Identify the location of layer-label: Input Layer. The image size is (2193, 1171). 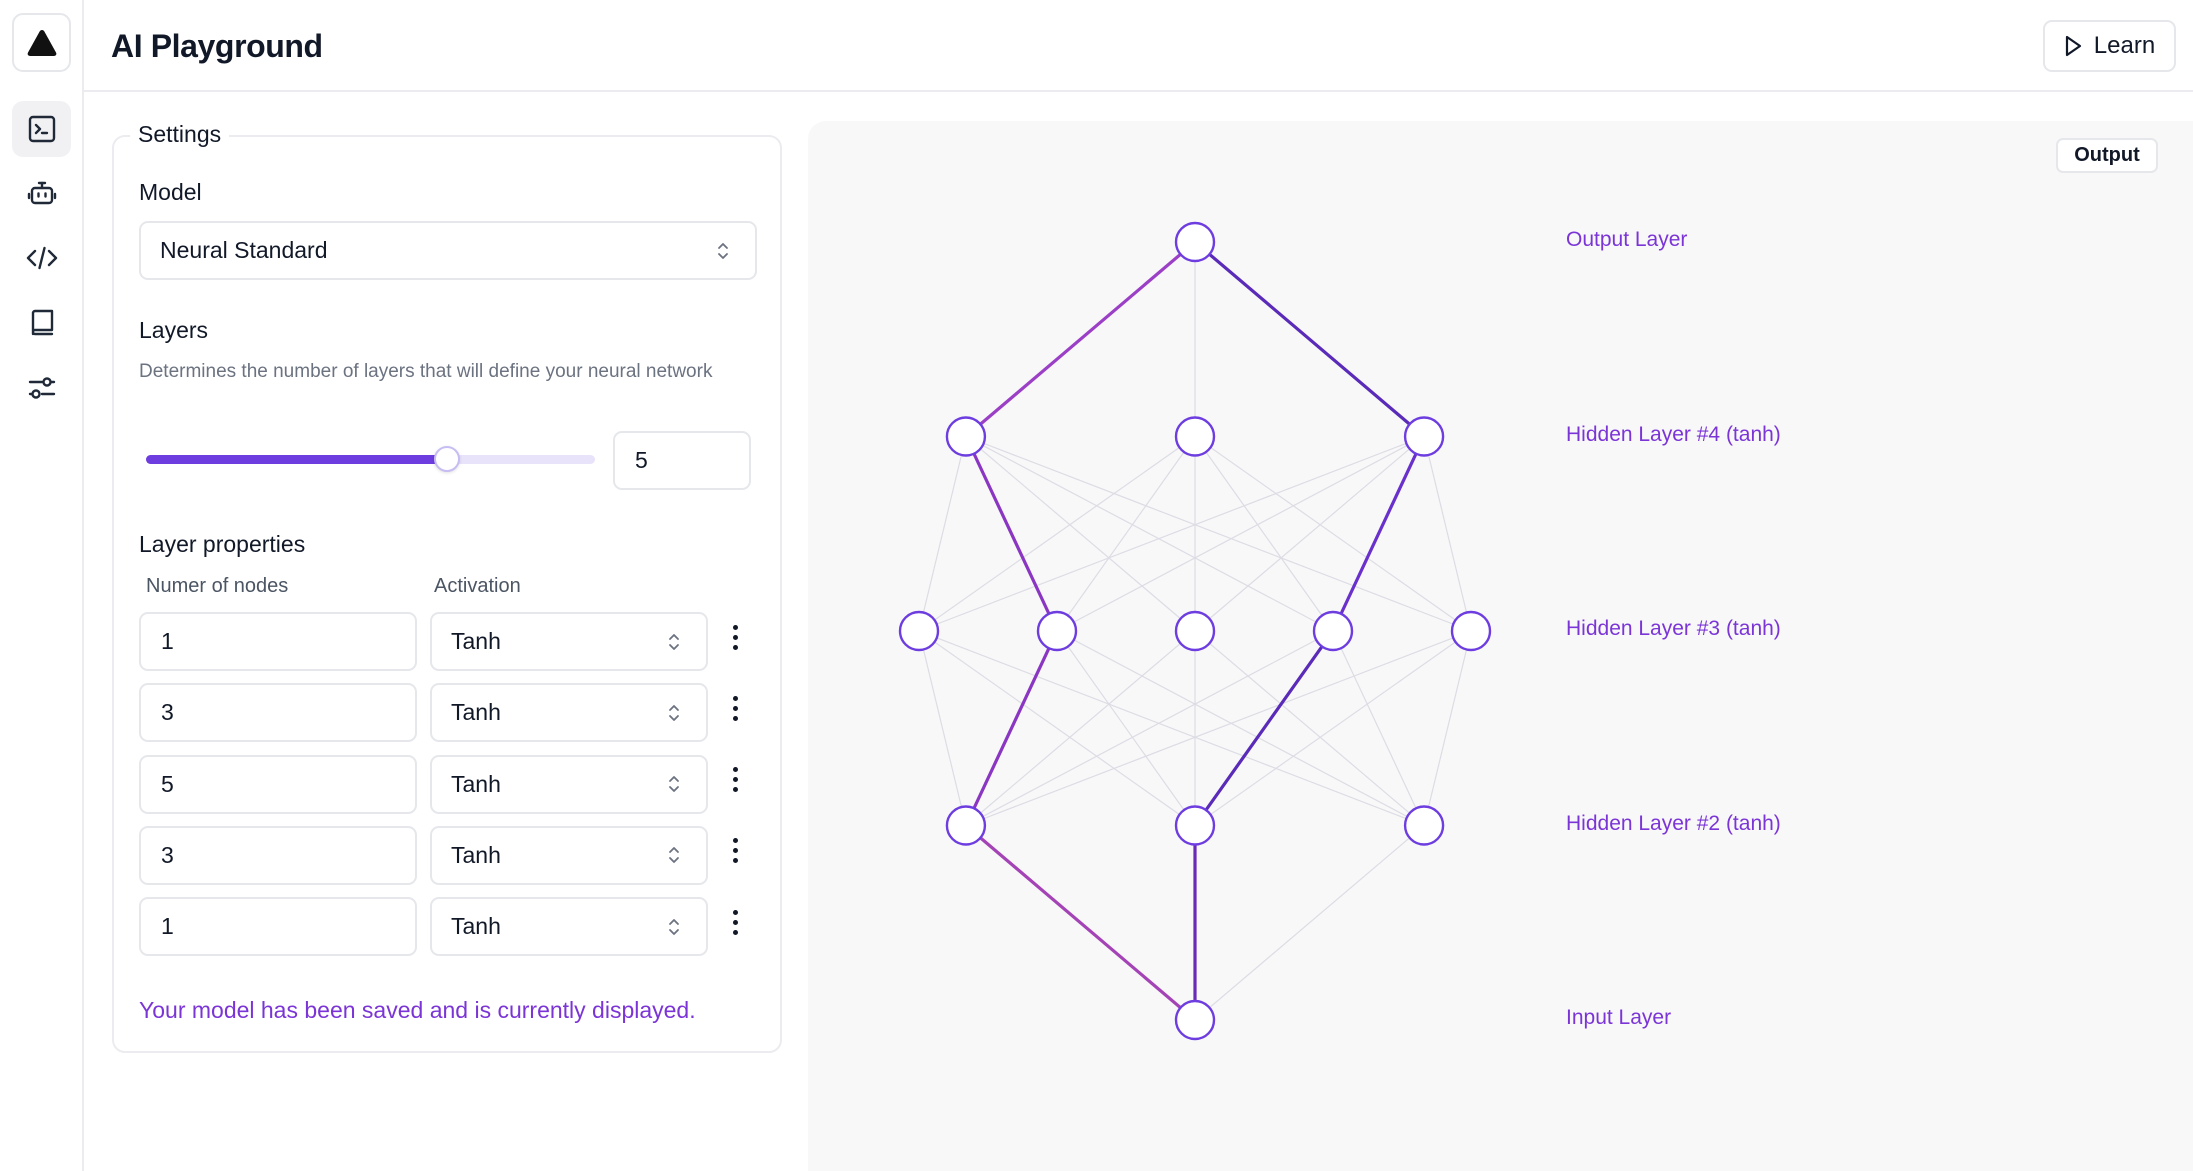
(1619, 1017).